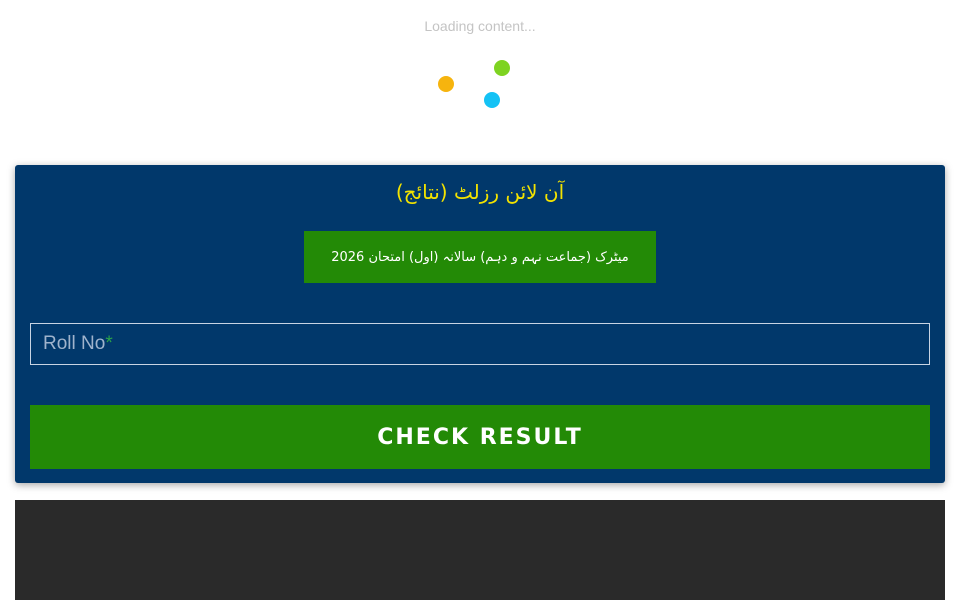 Image resolution: width=960 pixels, height=600 pixels. Describe the element at coordinates (74, 343) in the screenshot. I see `roll-no-placeholder: Roll No` at that location.